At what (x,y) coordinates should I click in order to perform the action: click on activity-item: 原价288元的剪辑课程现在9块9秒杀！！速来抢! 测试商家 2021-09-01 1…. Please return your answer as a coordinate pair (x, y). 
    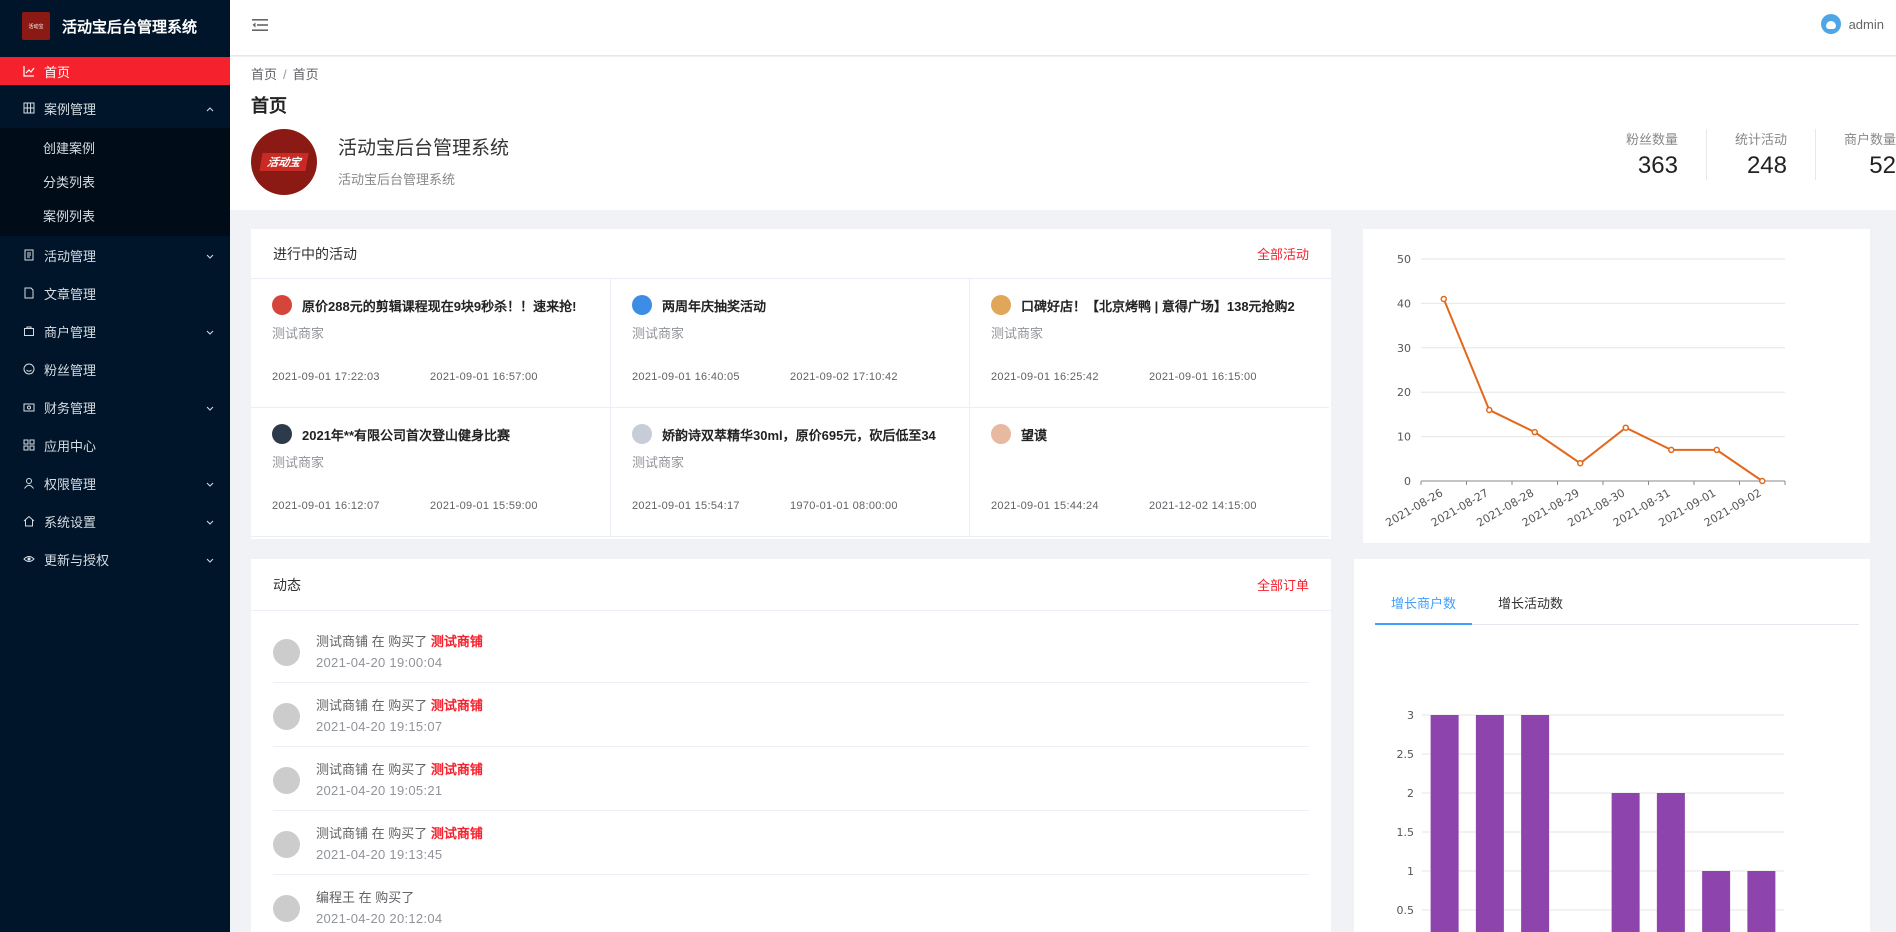
    Looking at the image, I should click on (431, 343).